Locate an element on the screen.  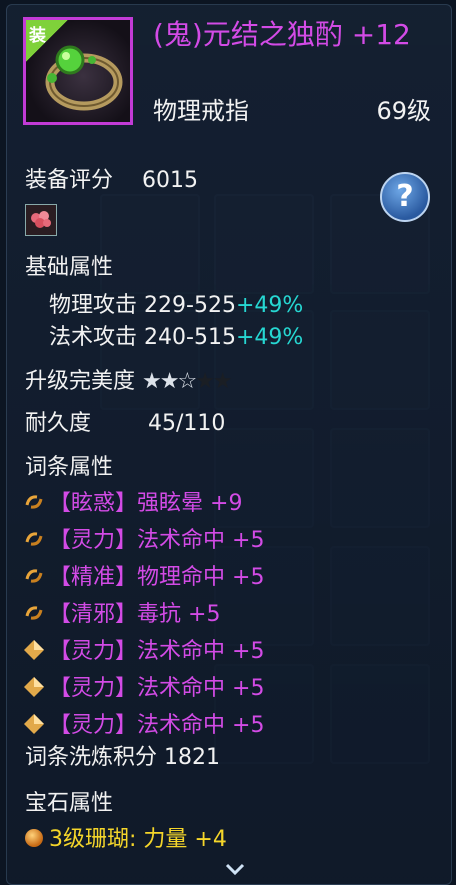
attr-name: 法术攻击 is located at coordinates (93, 337).